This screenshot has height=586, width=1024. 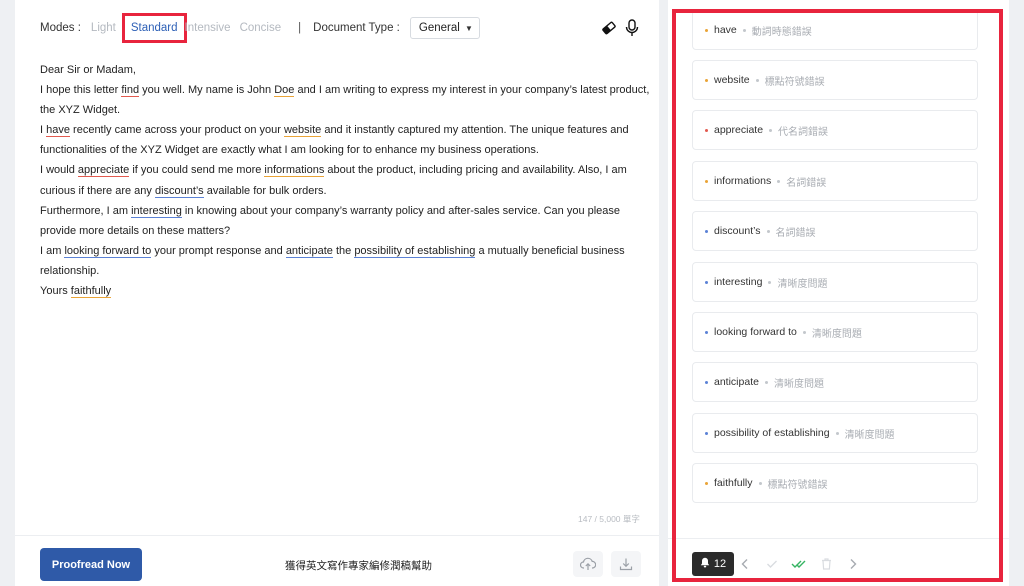 What do you see at coordinates (108, 251) in the screenshot?
I see `flag-looking-forward-to: looking forward to` at bounding box center [108, 251].